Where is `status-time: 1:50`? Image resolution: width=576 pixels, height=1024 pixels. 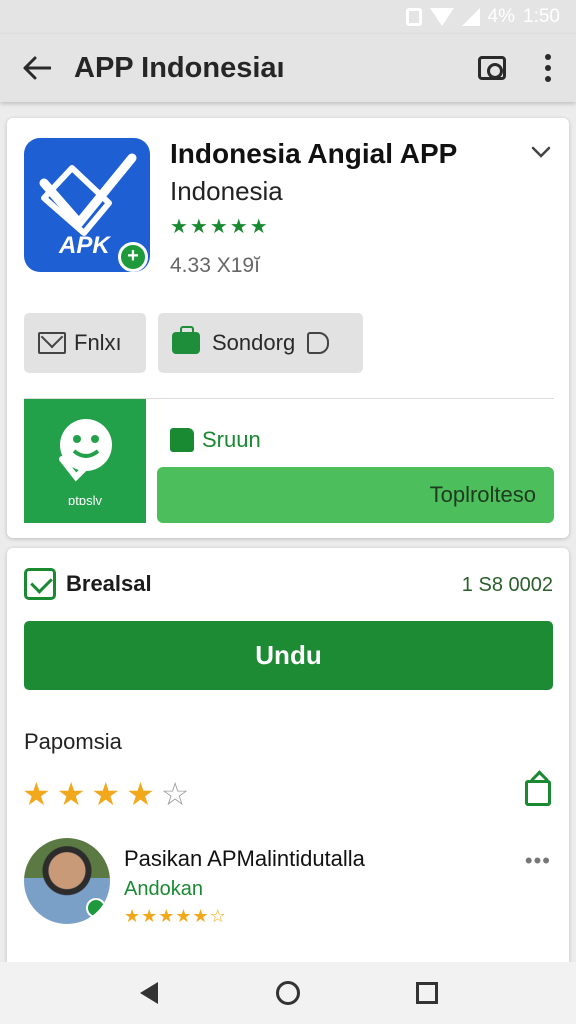 status-time: 1:50 is located at coordinates (541, 16).